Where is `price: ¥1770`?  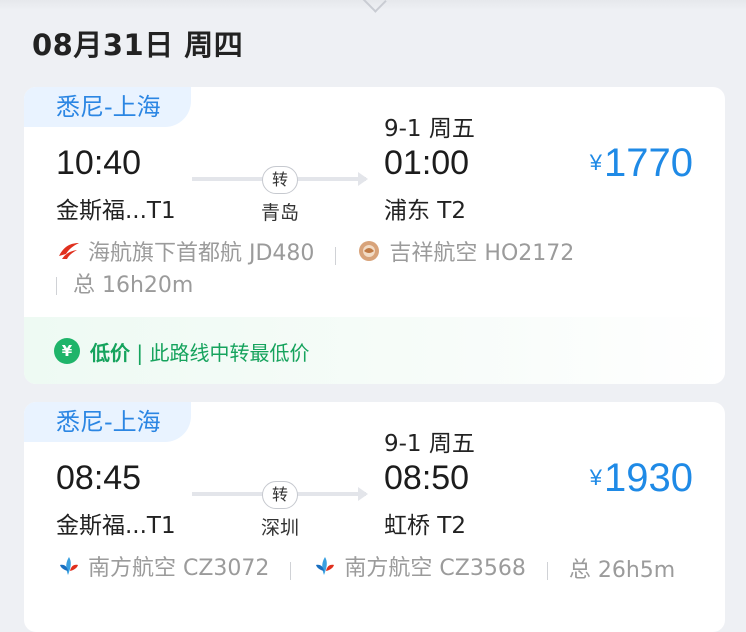 price: ¥1770 is located at coordinates (641, 163).